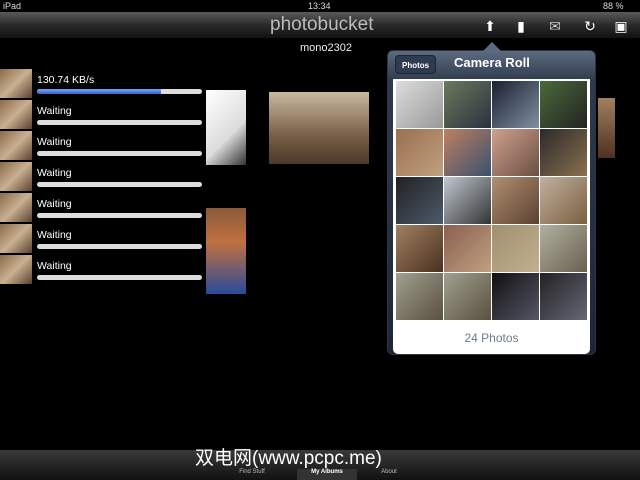  What do you see at coordinates (99, 91) in the screenshot?
I see `upload-progress-fill` at bounding box center [99, 91].